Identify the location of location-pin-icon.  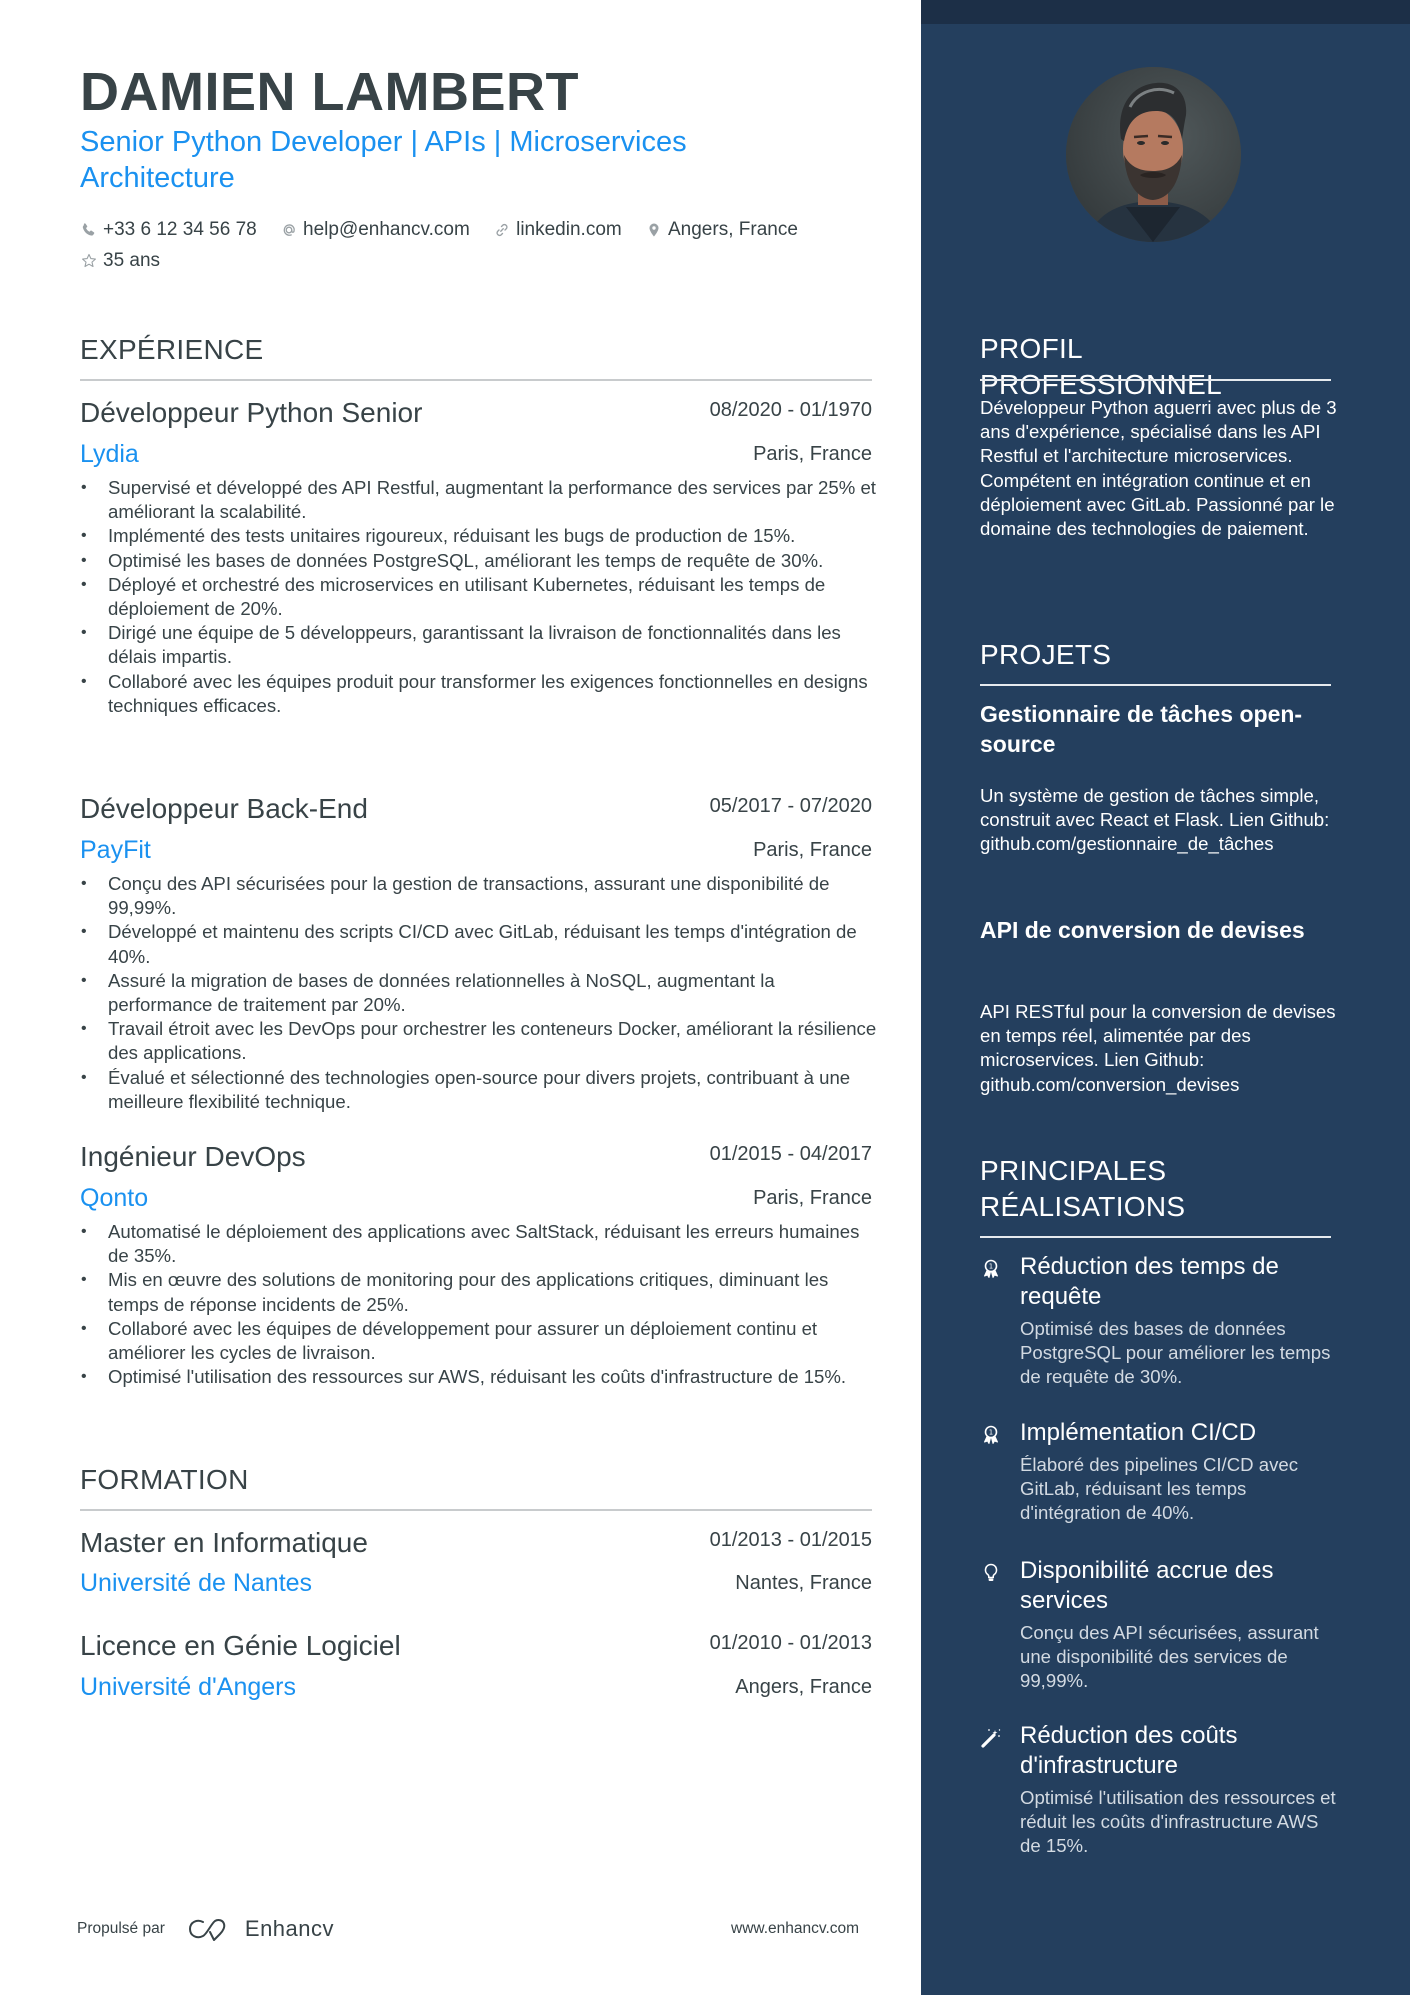
(654, 230).